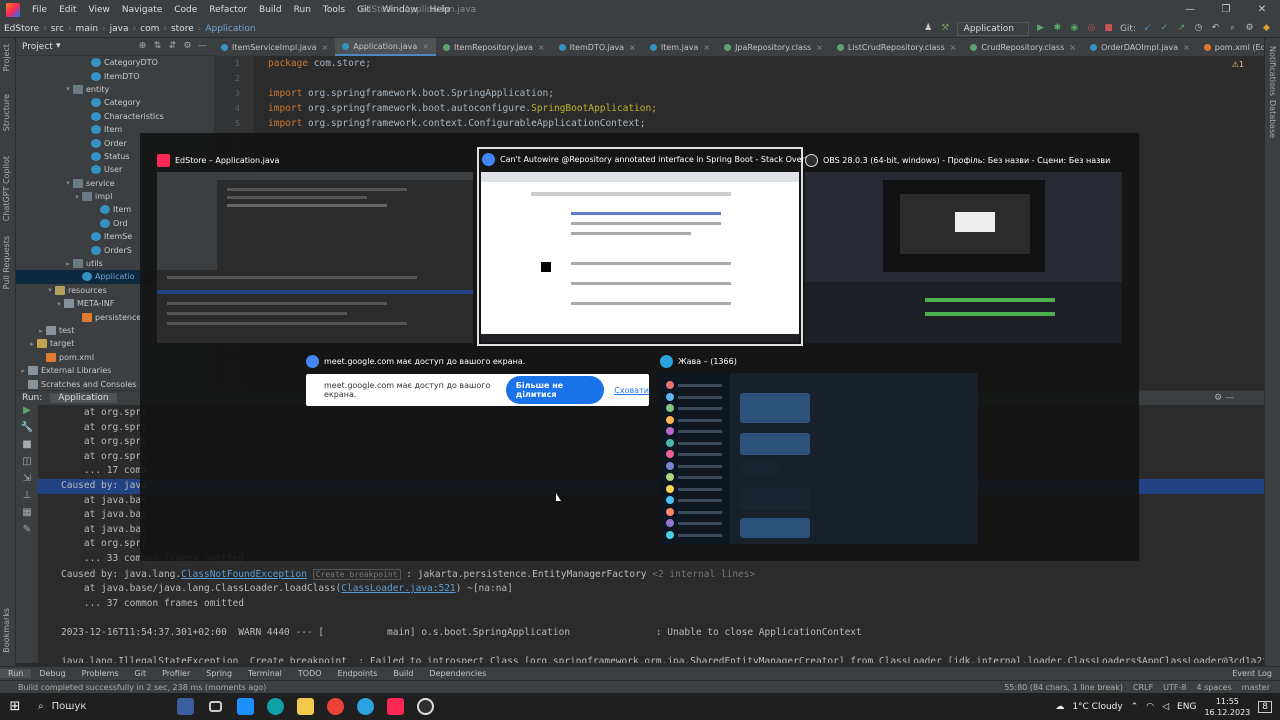 The width and height of the screenshot is (1280, 720). I want to click on close-icon: ✕, so click(1262, 10).